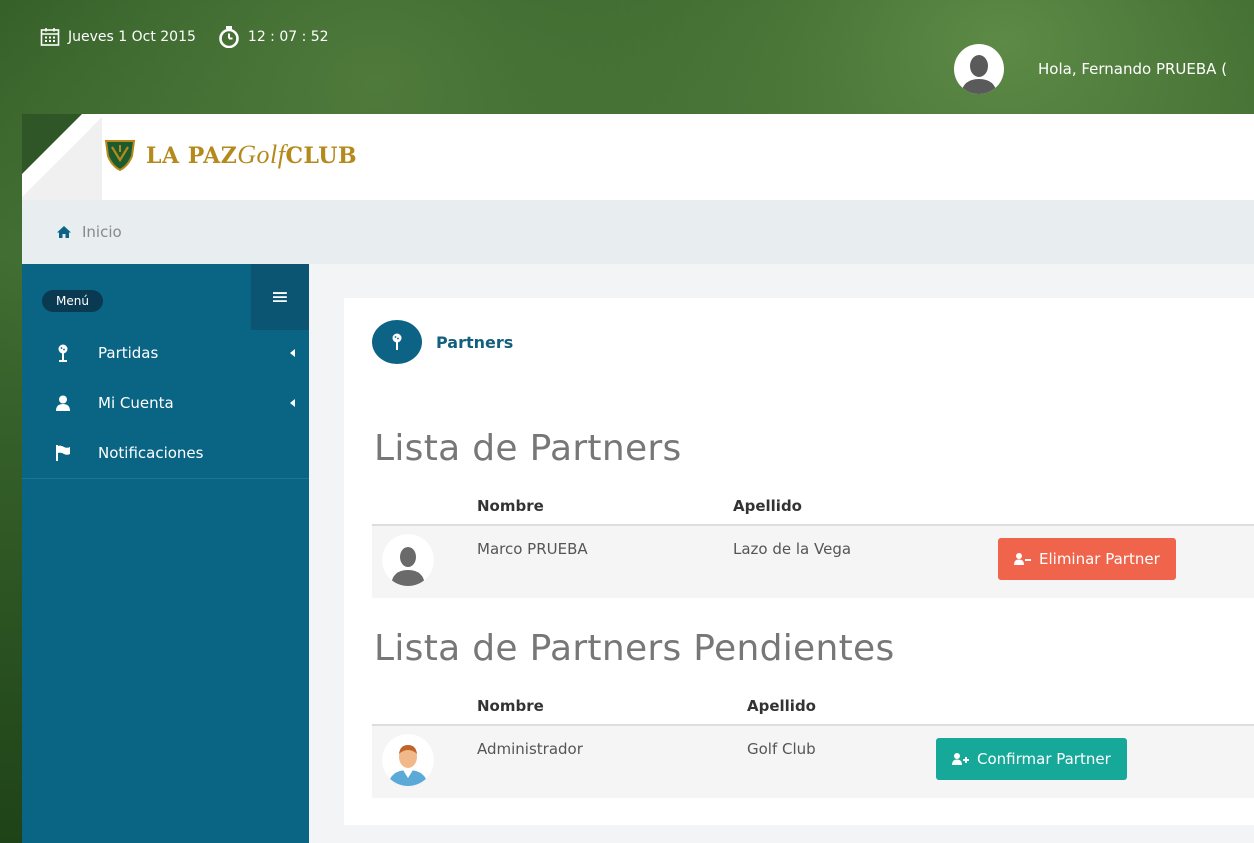 The image size is (1254, 843). Describe the element at coordinates (120, 156) in the screenshot. I see `shield-logo-icon` at that location.